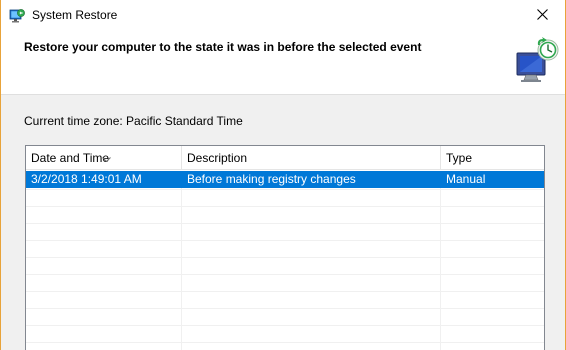 The image size is (566, 350). What do you see at coordinates (271, 179) in the screenshot?
I see `cell-description: Before making registry changes` at bounding box center [271, 179].